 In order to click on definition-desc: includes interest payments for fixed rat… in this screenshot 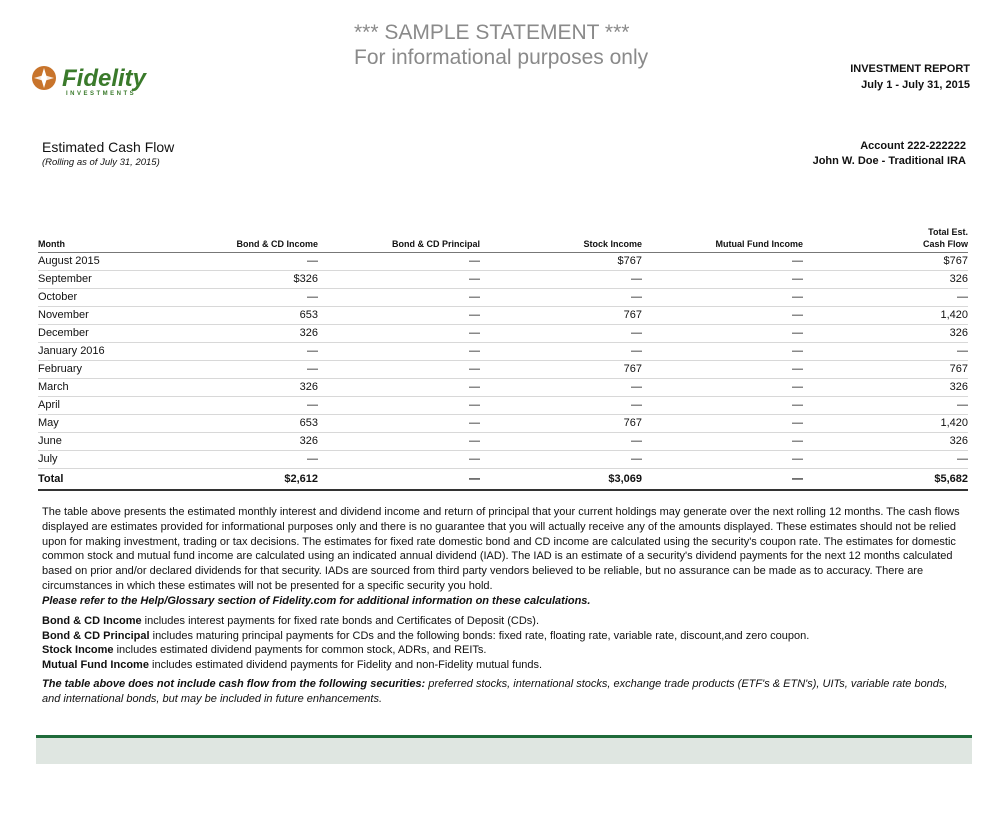, I will do `click(340, 621)`.